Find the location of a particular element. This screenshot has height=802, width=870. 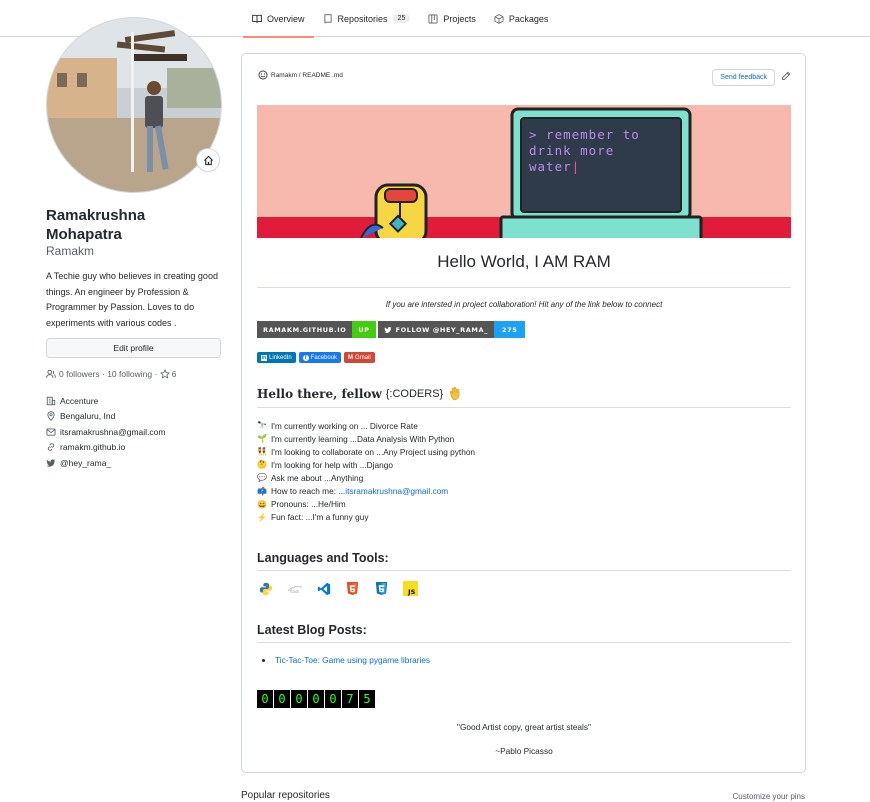

vcard-website: ramakm.github.io is located at coordinates (105, 448).